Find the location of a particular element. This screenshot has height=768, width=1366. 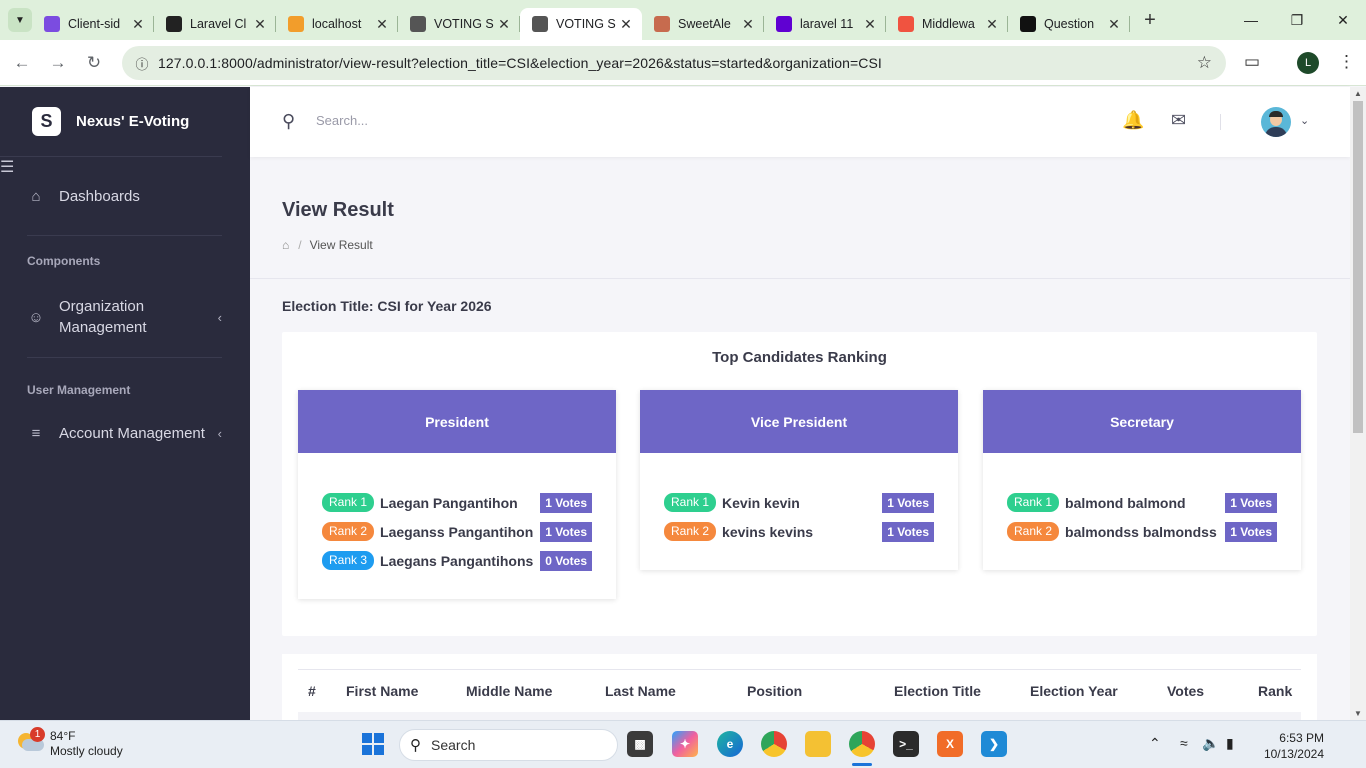

browser-tab: Question ✕ is located at coordinates (1069, 24).